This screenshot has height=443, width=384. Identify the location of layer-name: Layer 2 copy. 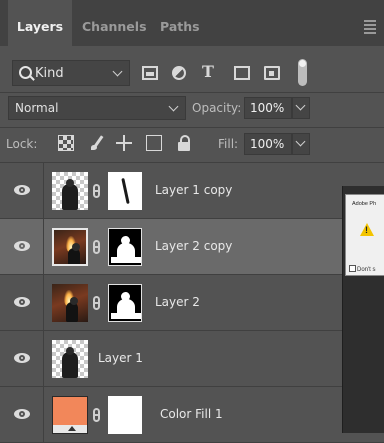
(194, 246).